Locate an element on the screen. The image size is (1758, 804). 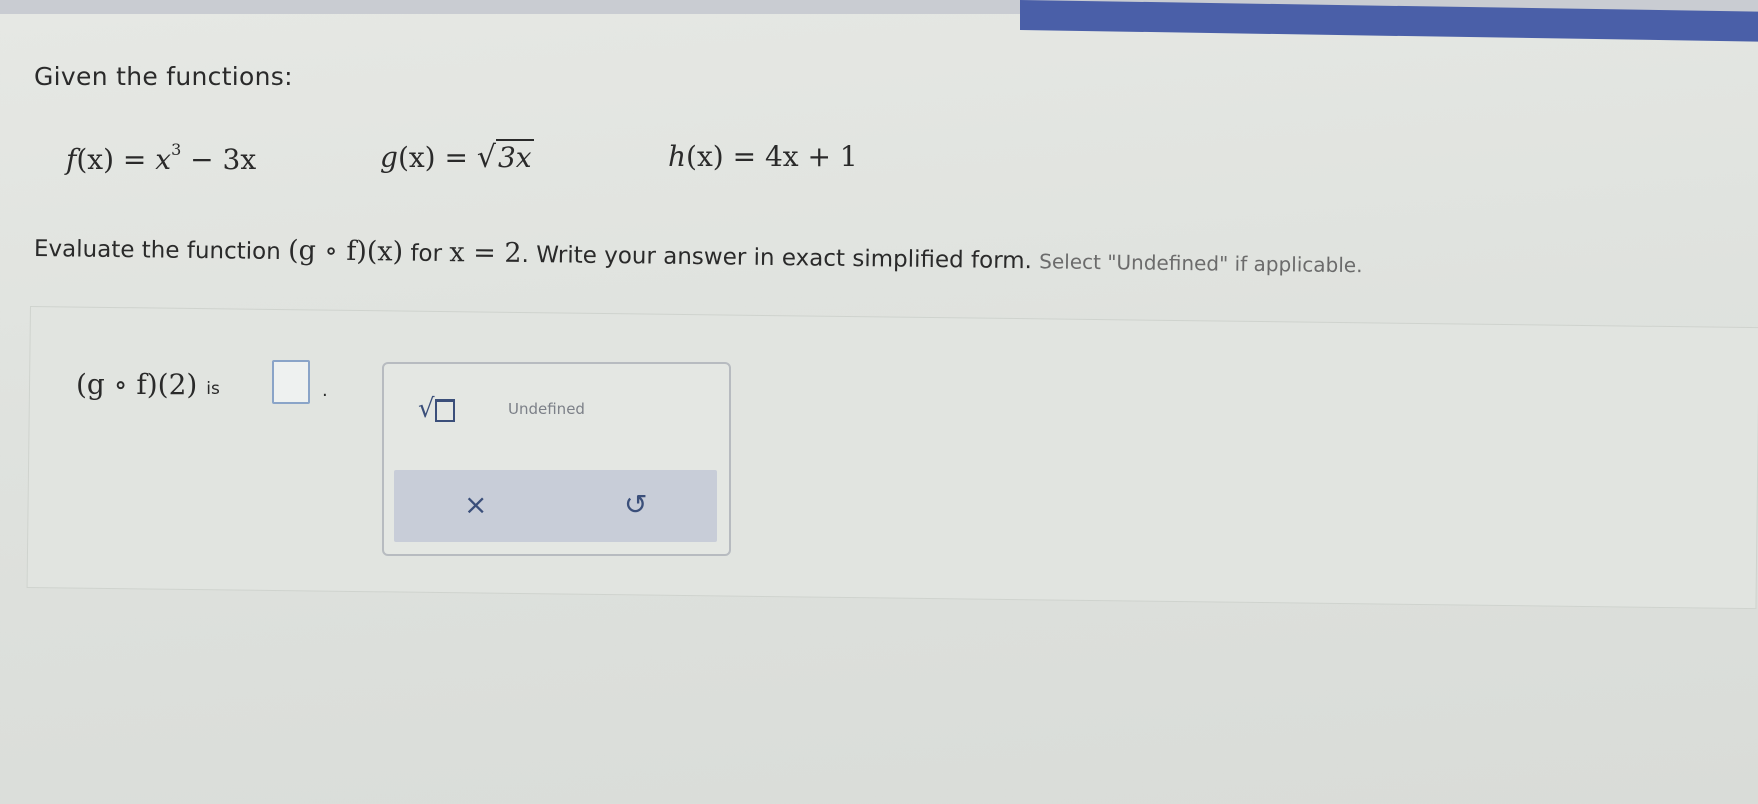
answer-input is located at coordinates (291, 382).